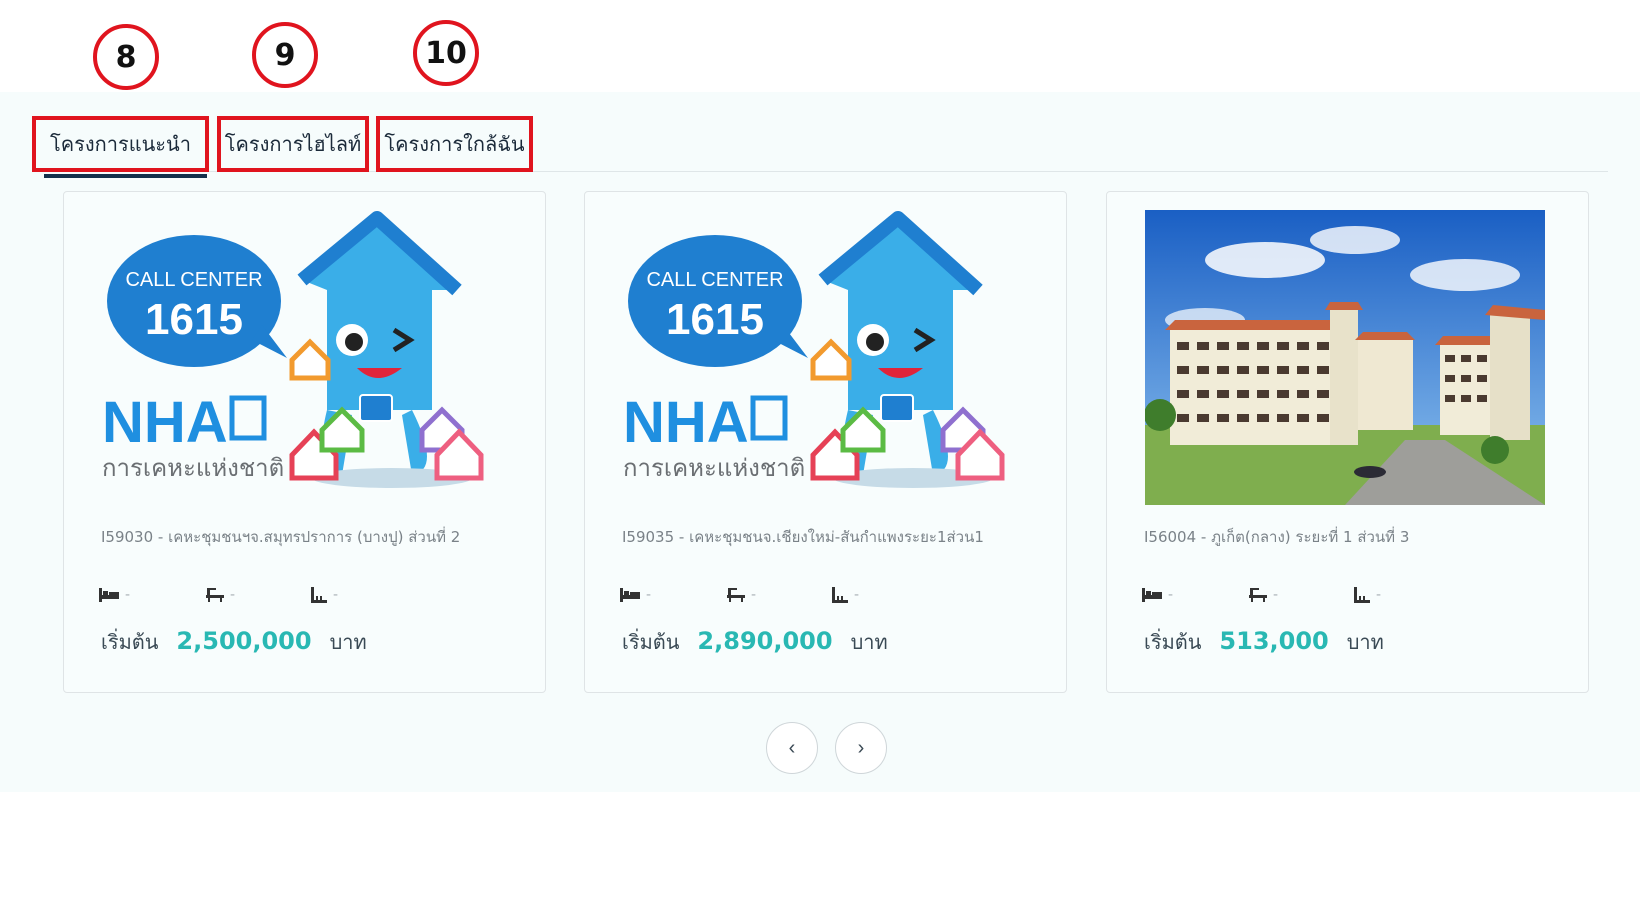 The width and height of the screenshot is (1640, 924). What do you see at coordinates (1274, 641) in the screenshot?
I see `price-value: 513,000` at bounding box center [1274, 641].